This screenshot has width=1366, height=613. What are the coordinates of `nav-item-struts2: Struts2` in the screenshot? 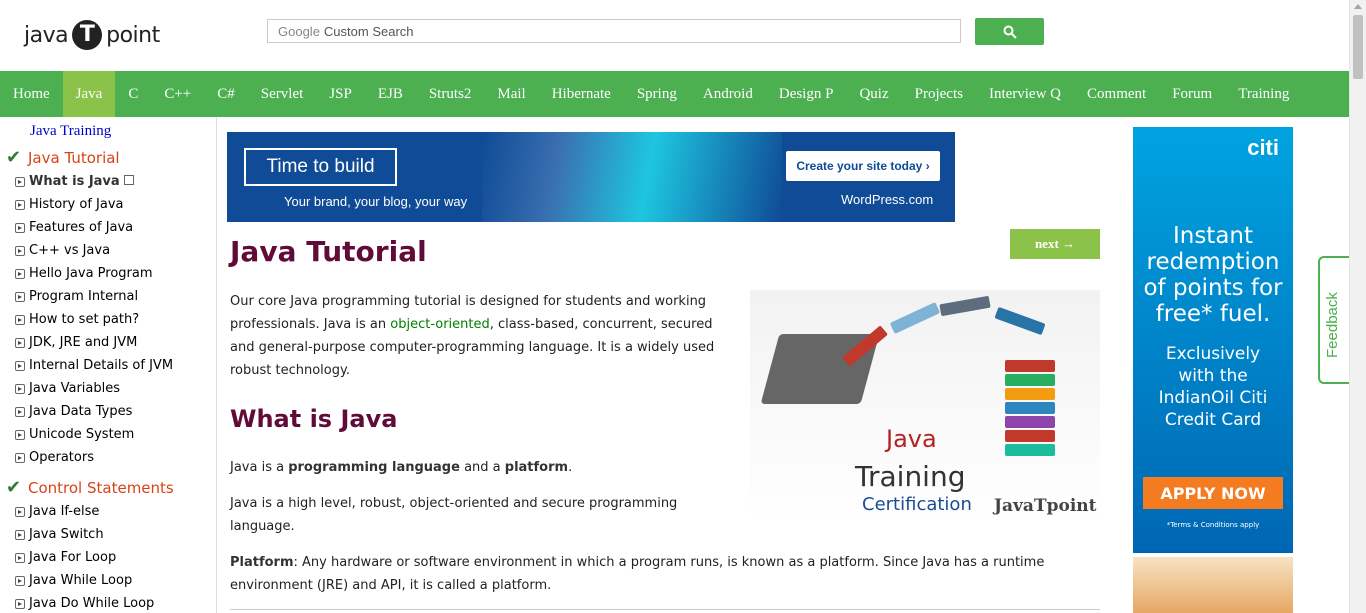 It's located at (450, 94).